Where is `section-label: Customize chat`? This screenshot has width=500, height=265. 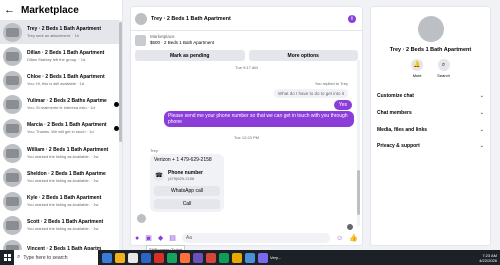 section-label: Customize chat is located at coordinates (395, 96).